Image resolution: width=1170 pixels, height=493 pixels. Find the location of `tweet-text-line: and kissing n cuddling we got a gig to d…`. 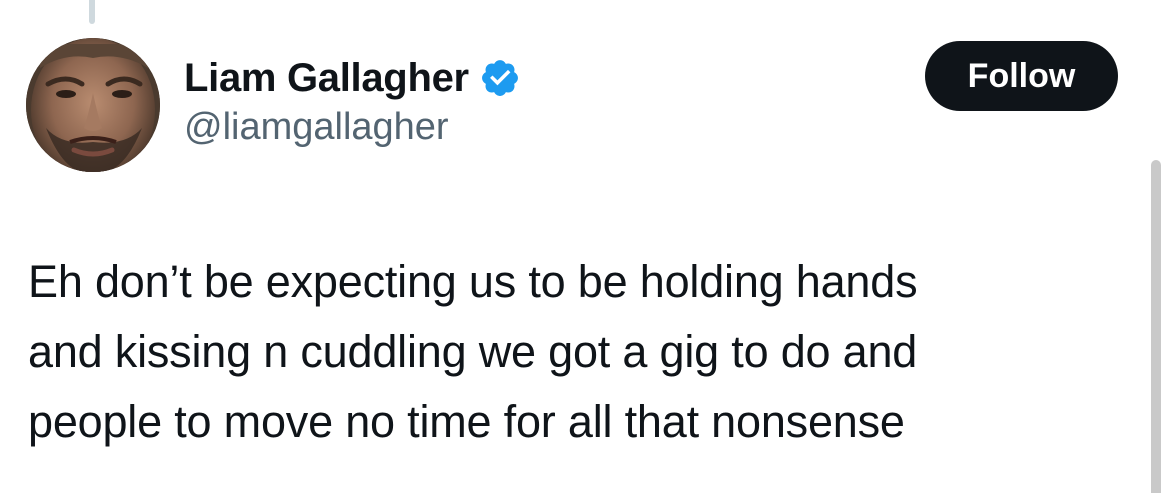

tweet-text-line: and kissing n cuddling we got a gig to d… is located at coordinates (473, 351).